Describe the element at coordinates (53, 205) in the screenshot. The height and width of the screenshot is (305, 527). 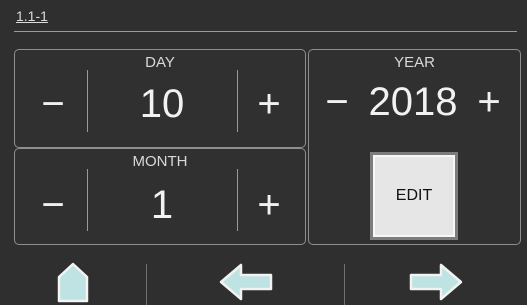
I see `month-decrement-button: −` at that location.